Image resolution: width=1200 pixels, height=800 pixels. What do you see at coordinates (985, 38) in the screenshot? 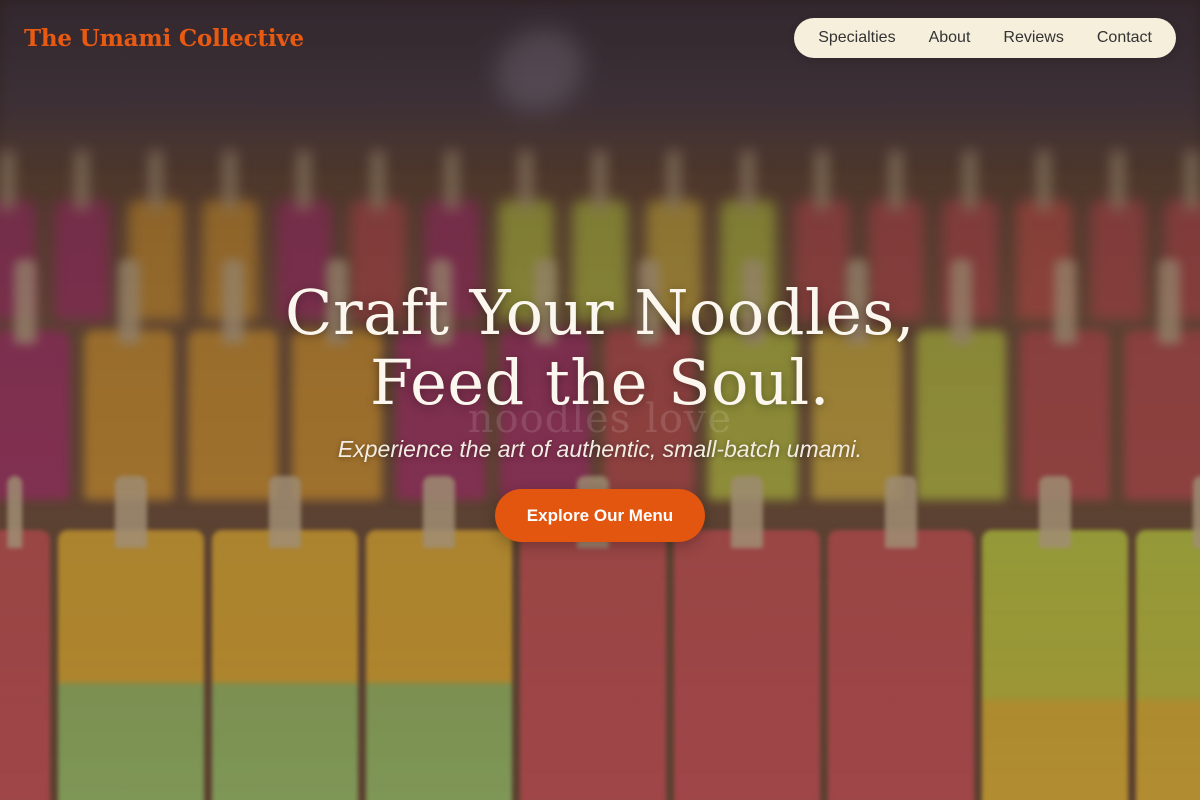
I see `main-nav: Specialties About Reviews Contact` at bounding box center [985, 38].